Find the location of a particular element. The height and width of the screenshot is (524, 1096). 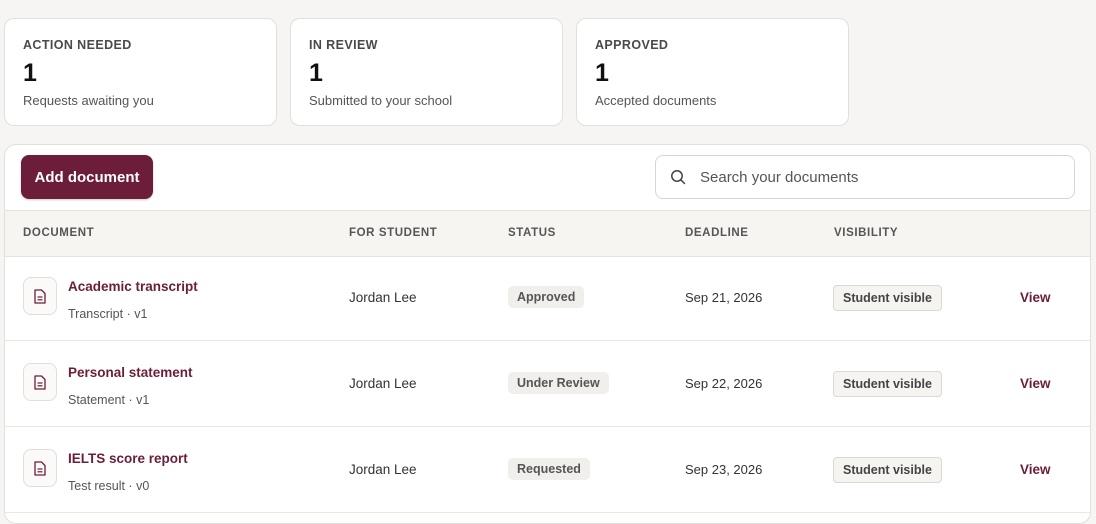

document-meta: Test result · v0 is located at coordinates (109, 486).